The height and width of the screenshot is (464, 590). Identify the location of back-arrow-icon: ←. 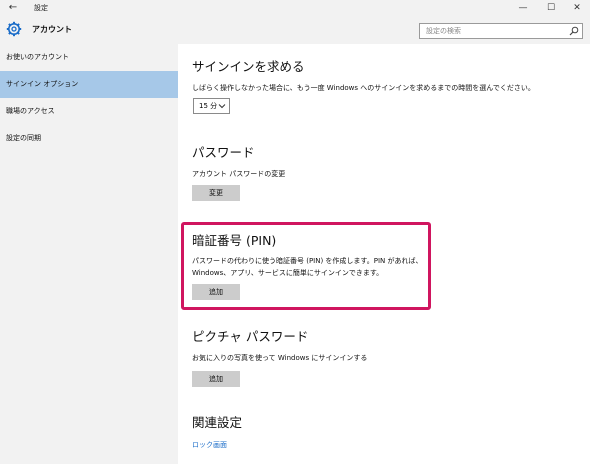
(13, 8).